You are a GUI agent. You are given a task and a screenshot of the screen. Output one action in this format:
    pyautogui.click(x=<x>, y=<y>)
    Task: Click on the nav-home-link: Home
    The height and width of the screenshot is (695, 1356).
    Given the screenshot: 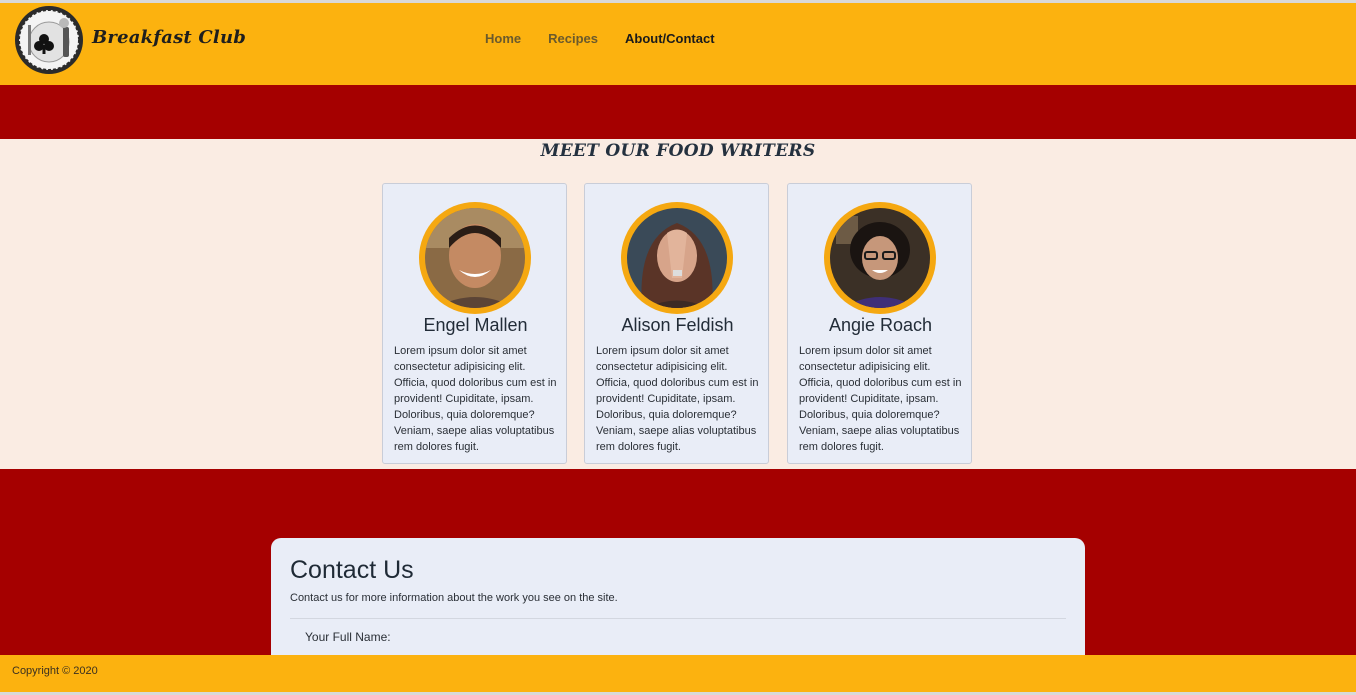 What is the action you would take?
    pyautogui.click(x=503, y=38)
    